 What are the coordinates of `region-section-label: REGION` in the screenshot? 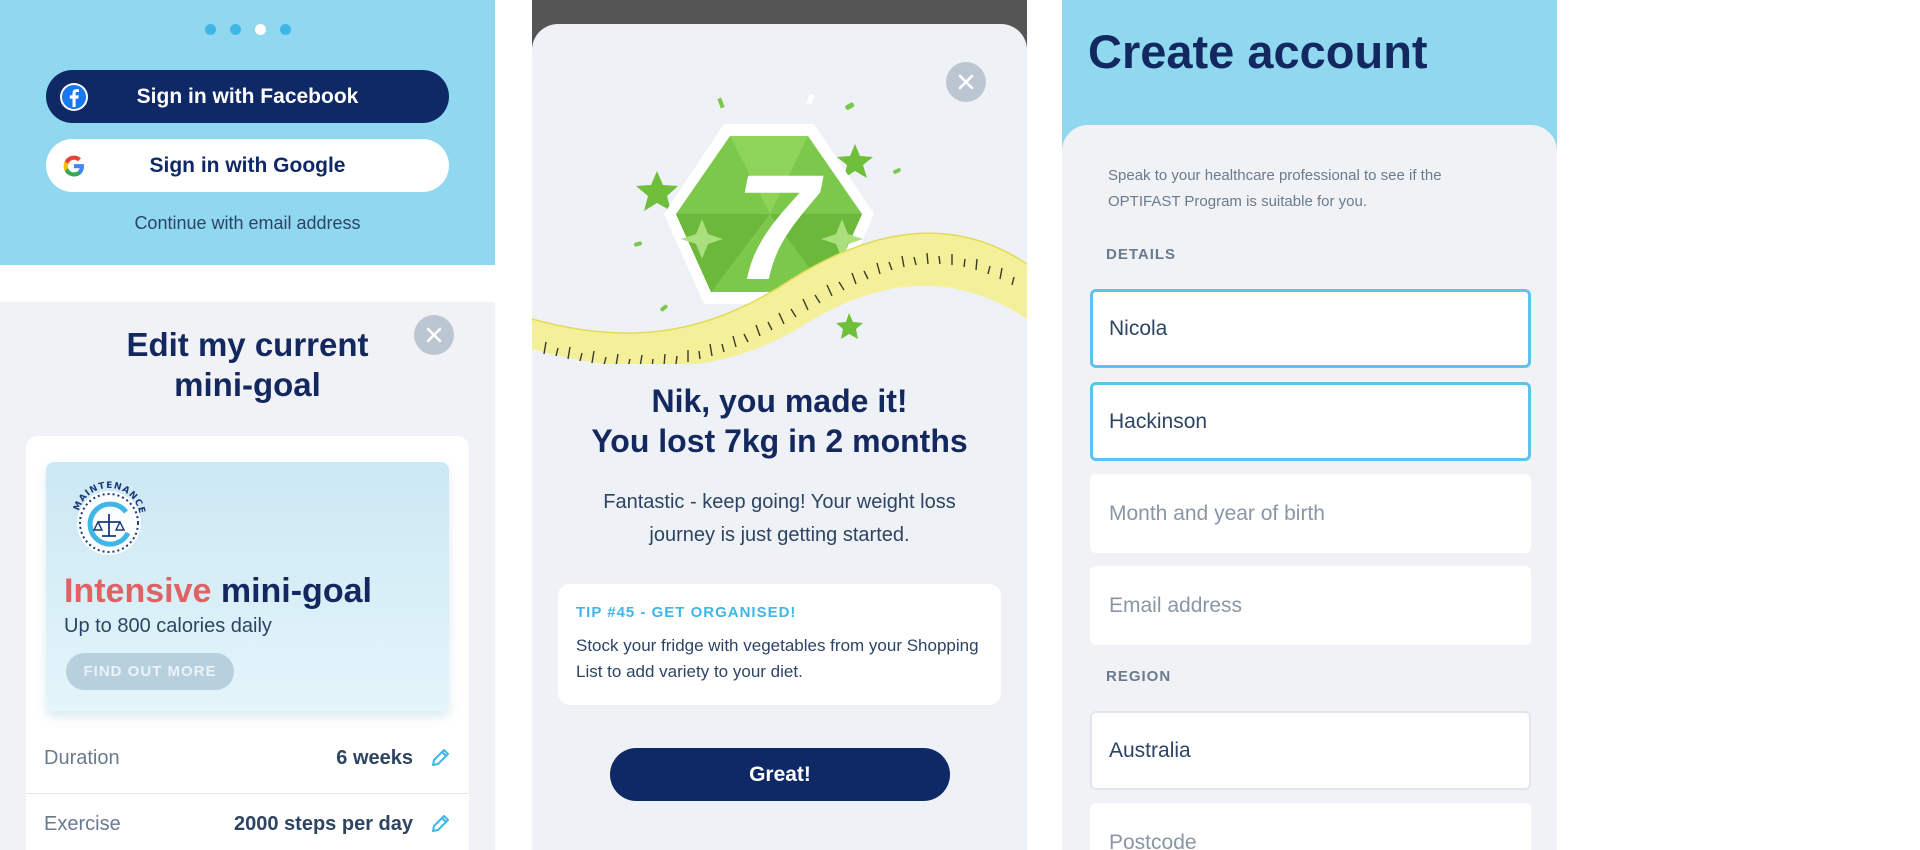 It's located at (1139, 676).